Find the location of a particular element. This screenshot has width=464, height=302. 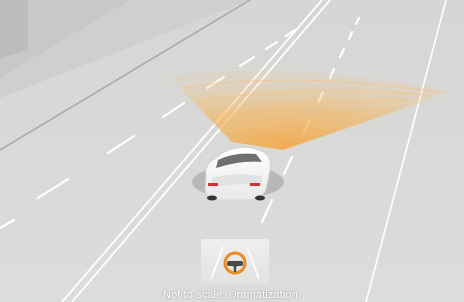

steering-assist-indicator is located at coordinates (235, 262).